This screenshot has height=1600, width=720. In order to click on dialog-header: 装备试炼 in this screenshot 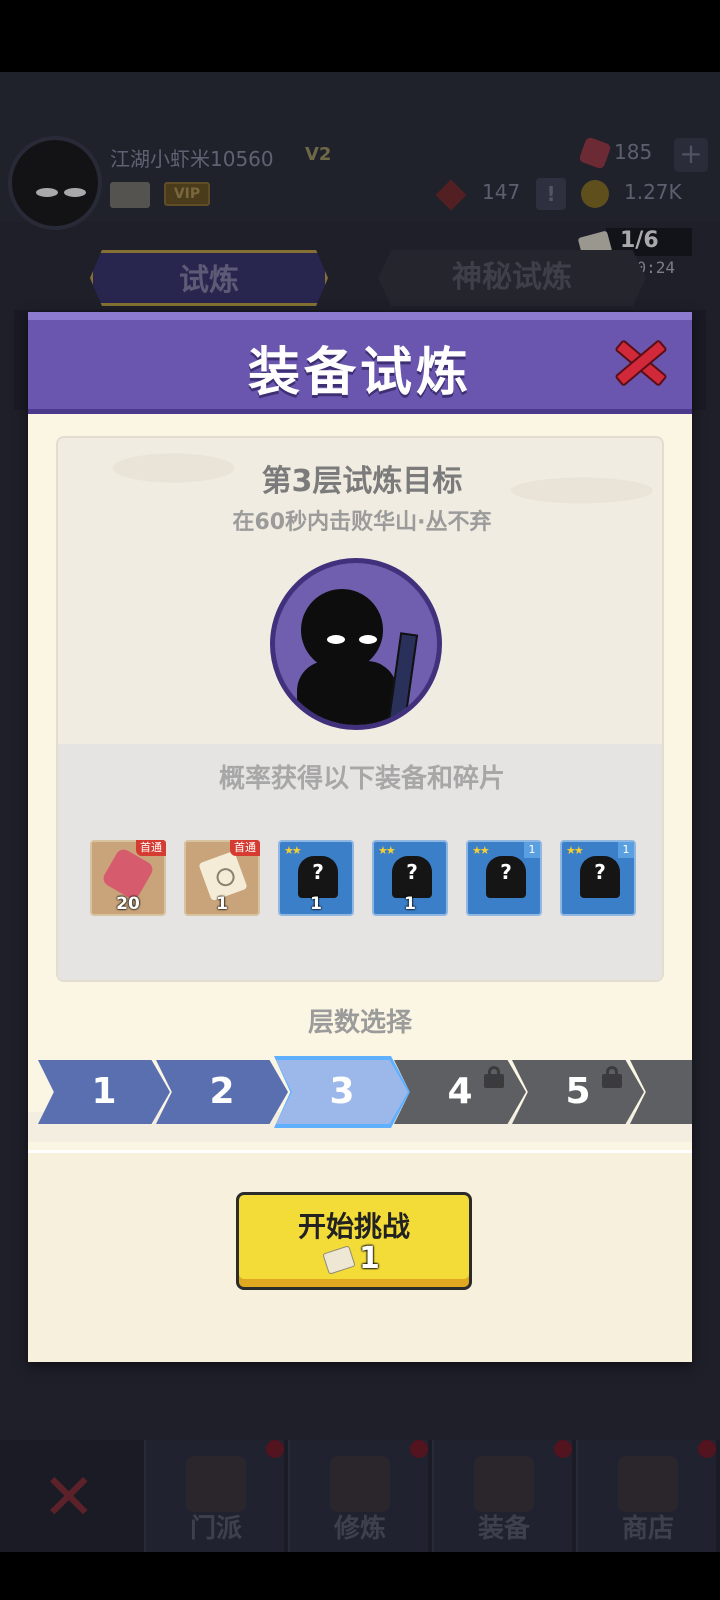, I will do `click(360, 363)`.